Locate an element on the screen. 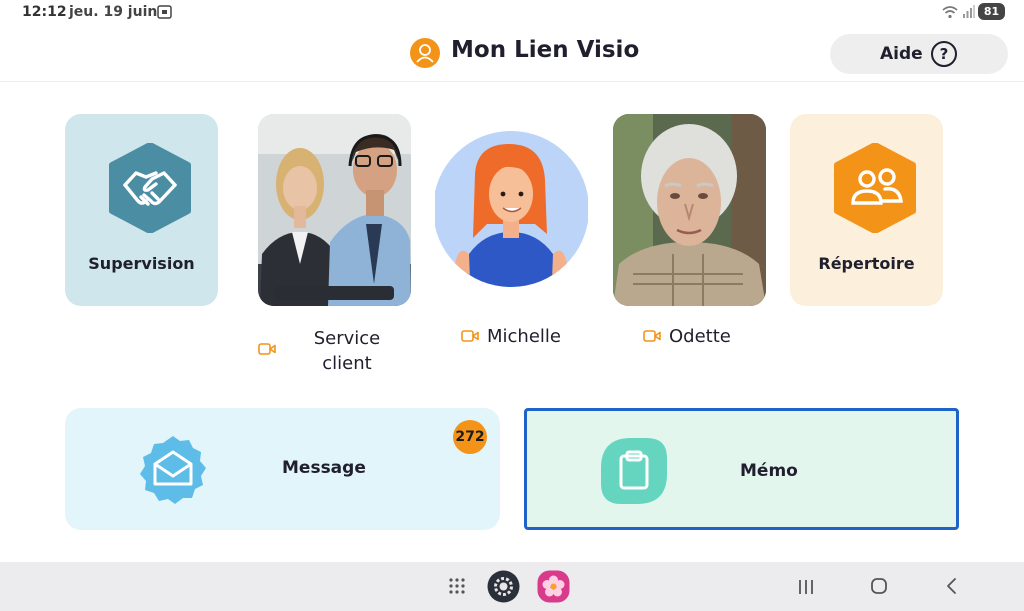 This screenshot has width=1024, height=611. wifi-icon is located at coordinates (950, 12).